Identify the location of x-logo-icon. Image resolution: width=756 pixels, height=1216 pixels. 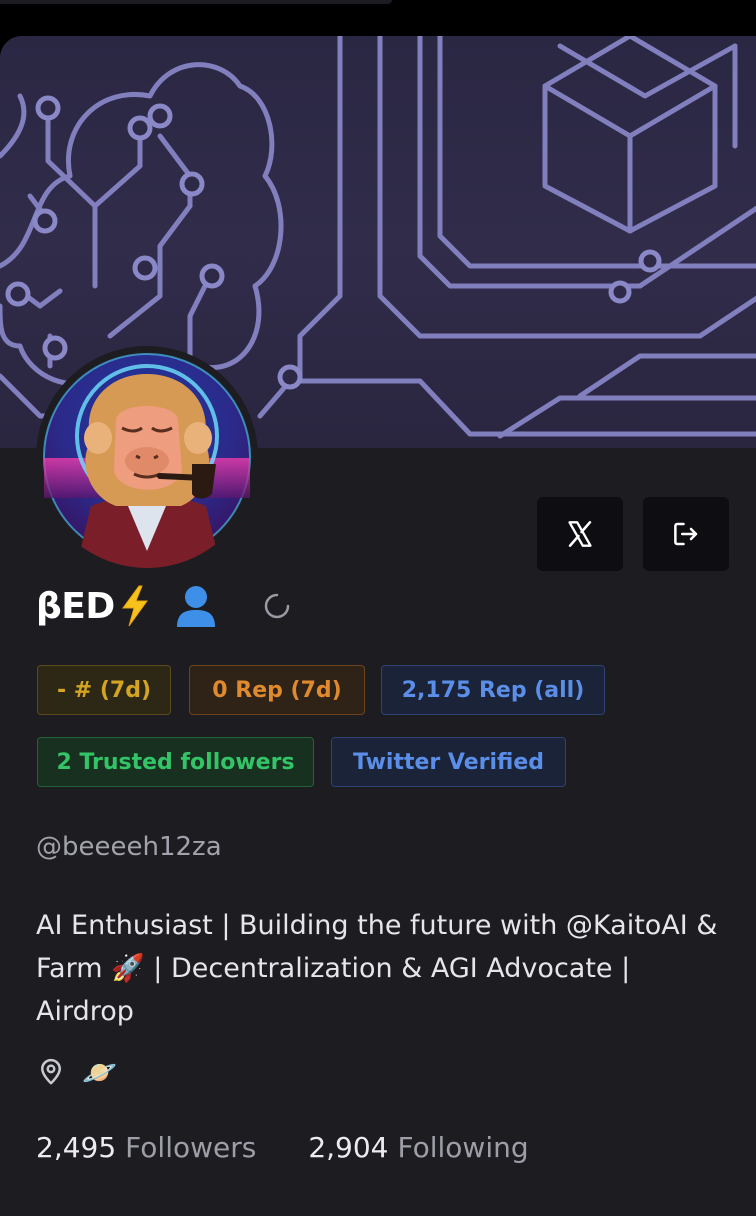
(580, 534).